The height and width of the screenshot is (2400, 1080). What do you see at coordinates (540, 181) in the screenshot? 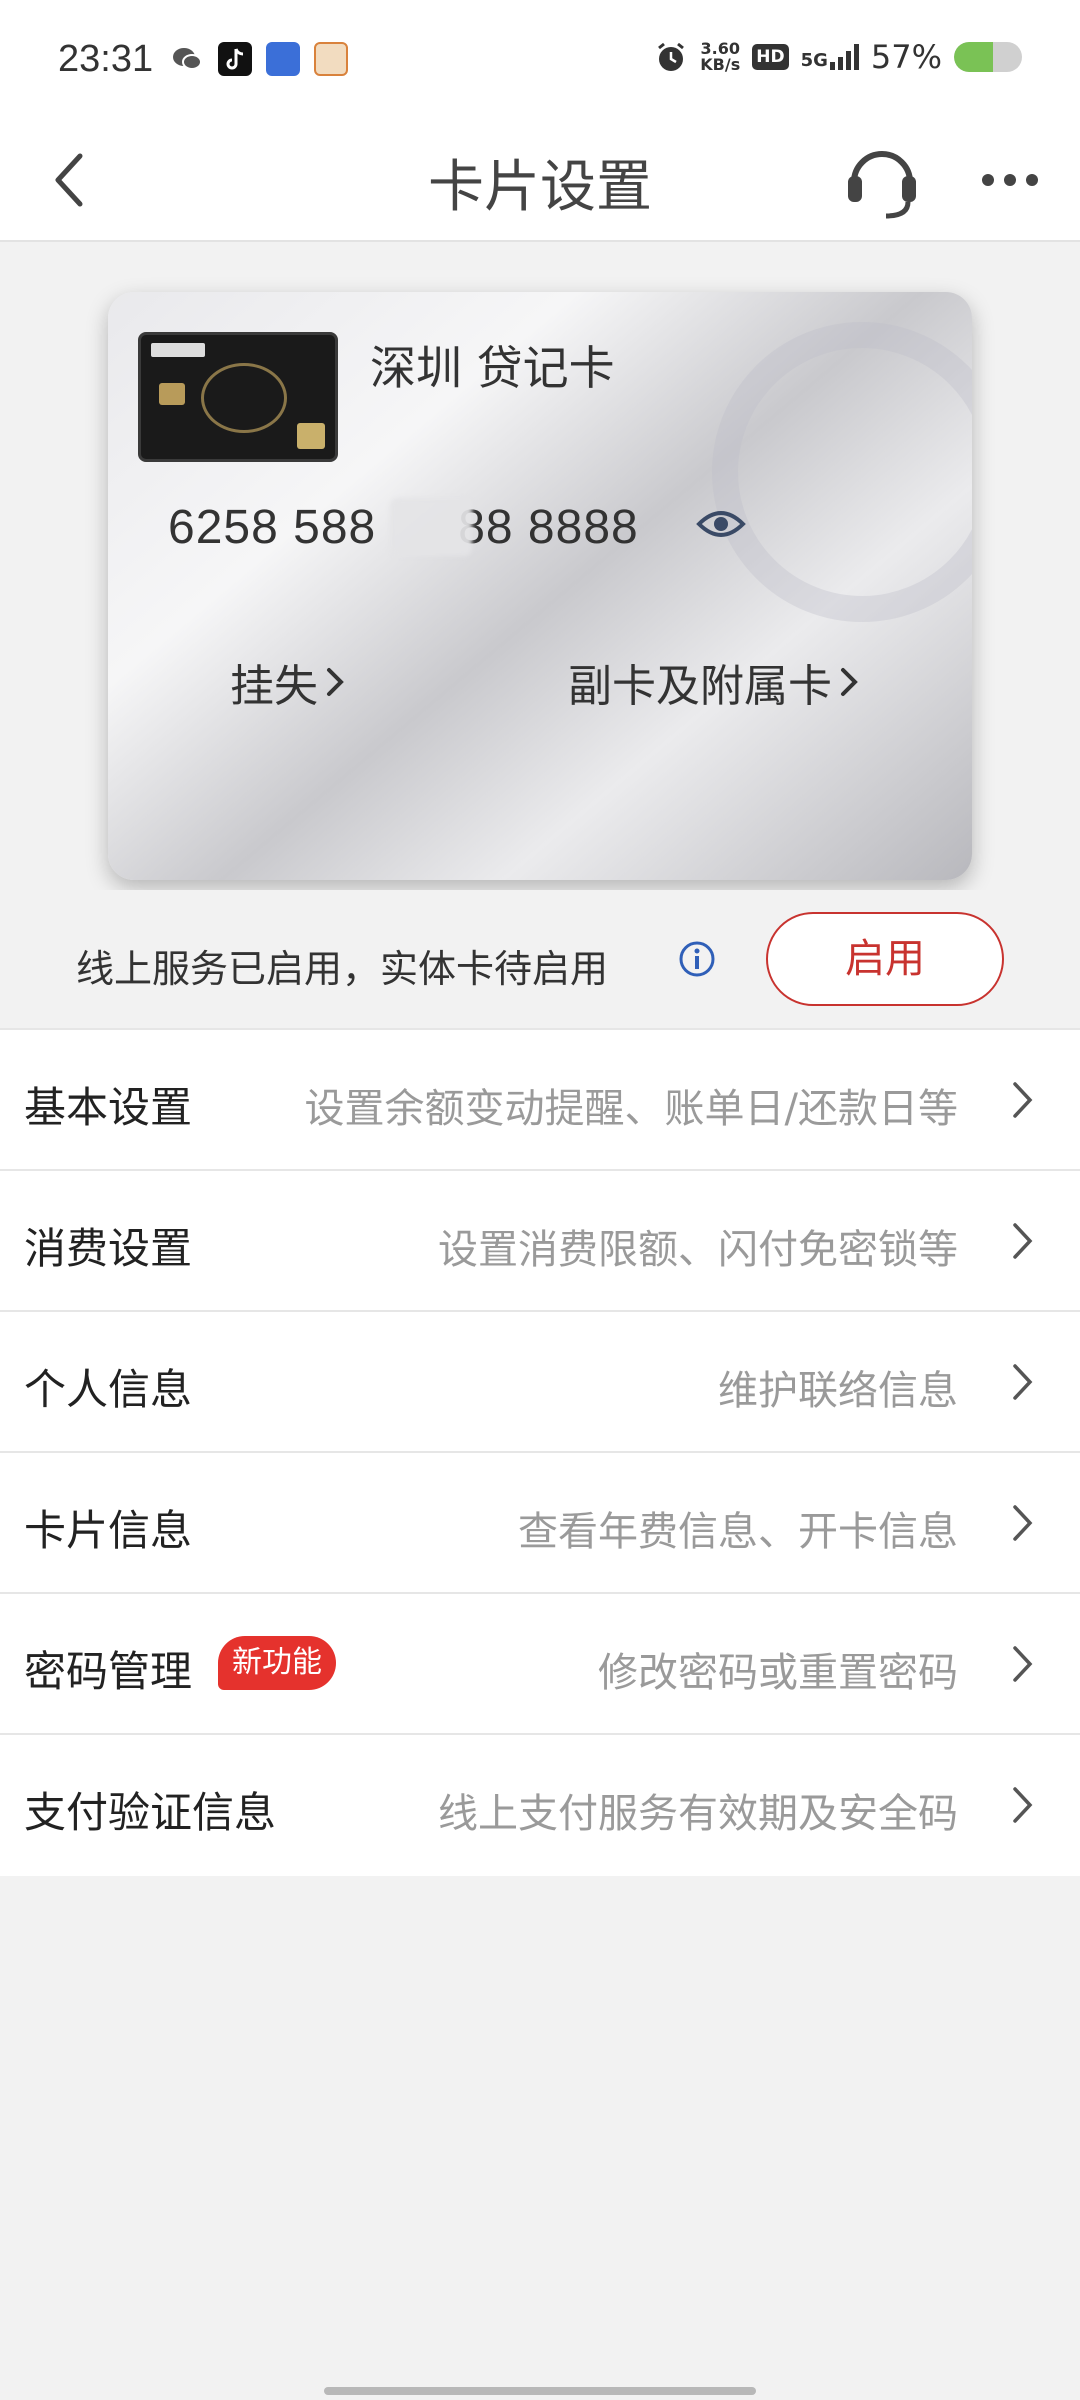
I see `nav-bar: 卡片设置` at bounding box center [540, 181].